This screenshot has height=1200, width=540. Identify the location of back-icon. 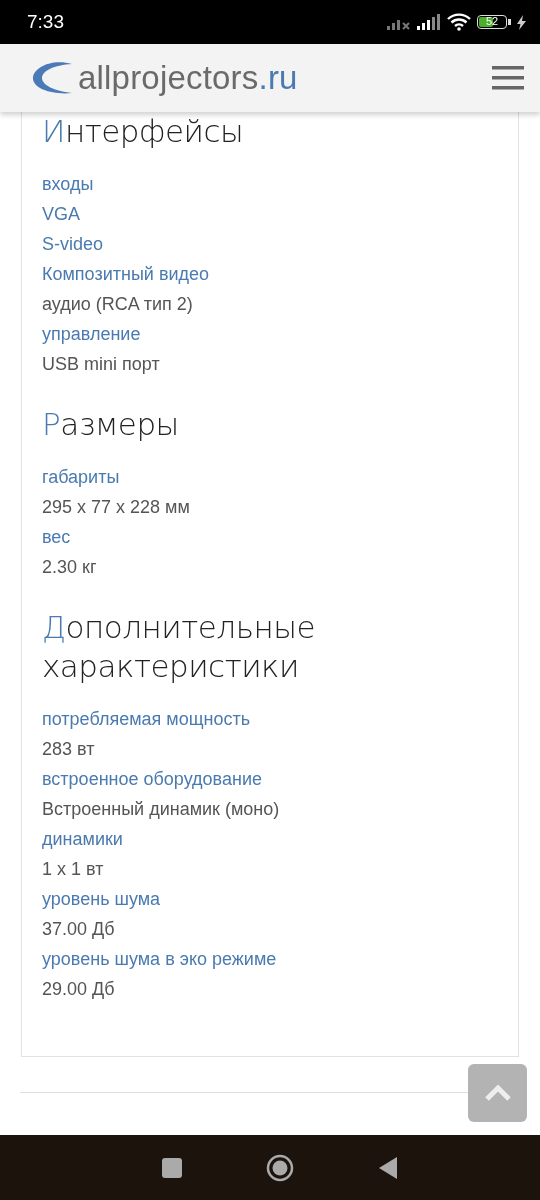
(388, 1167).